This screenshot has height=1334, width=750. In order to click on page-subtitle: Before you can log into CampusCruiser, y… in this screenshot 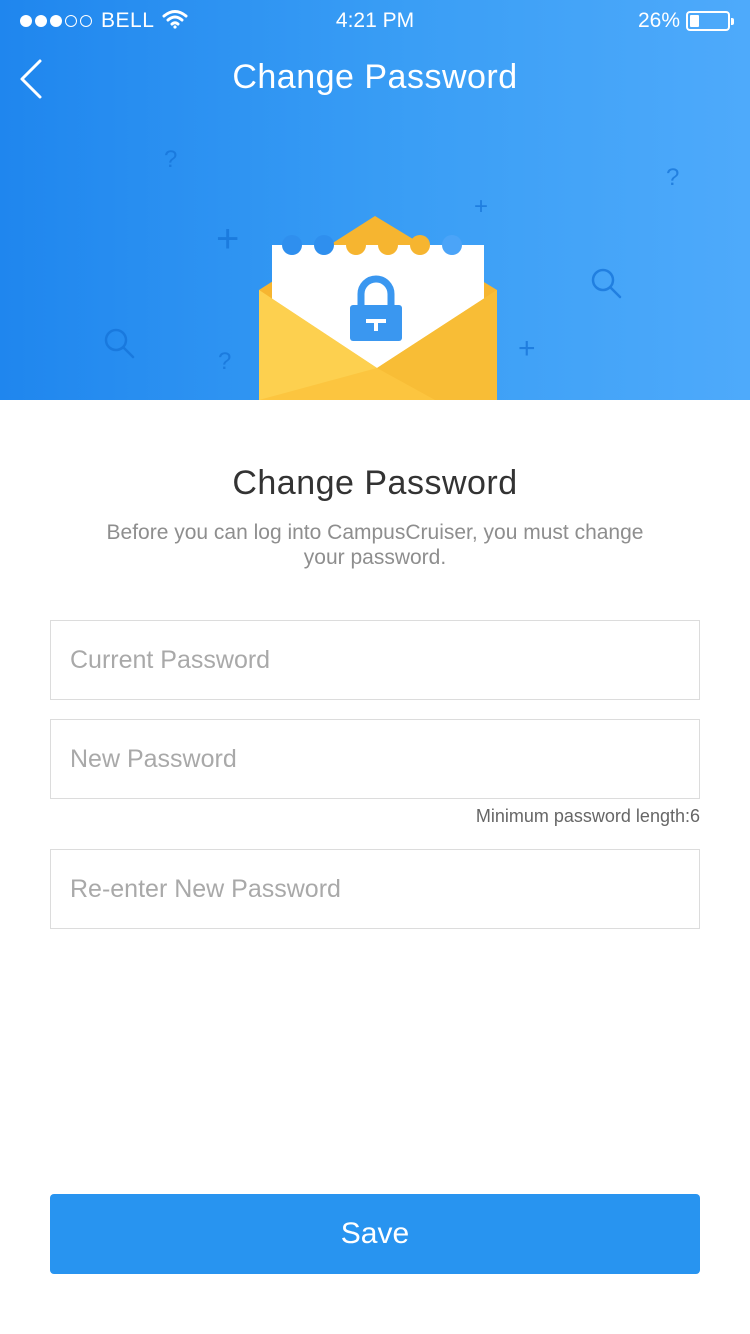, I will do `click(375, 545)`.